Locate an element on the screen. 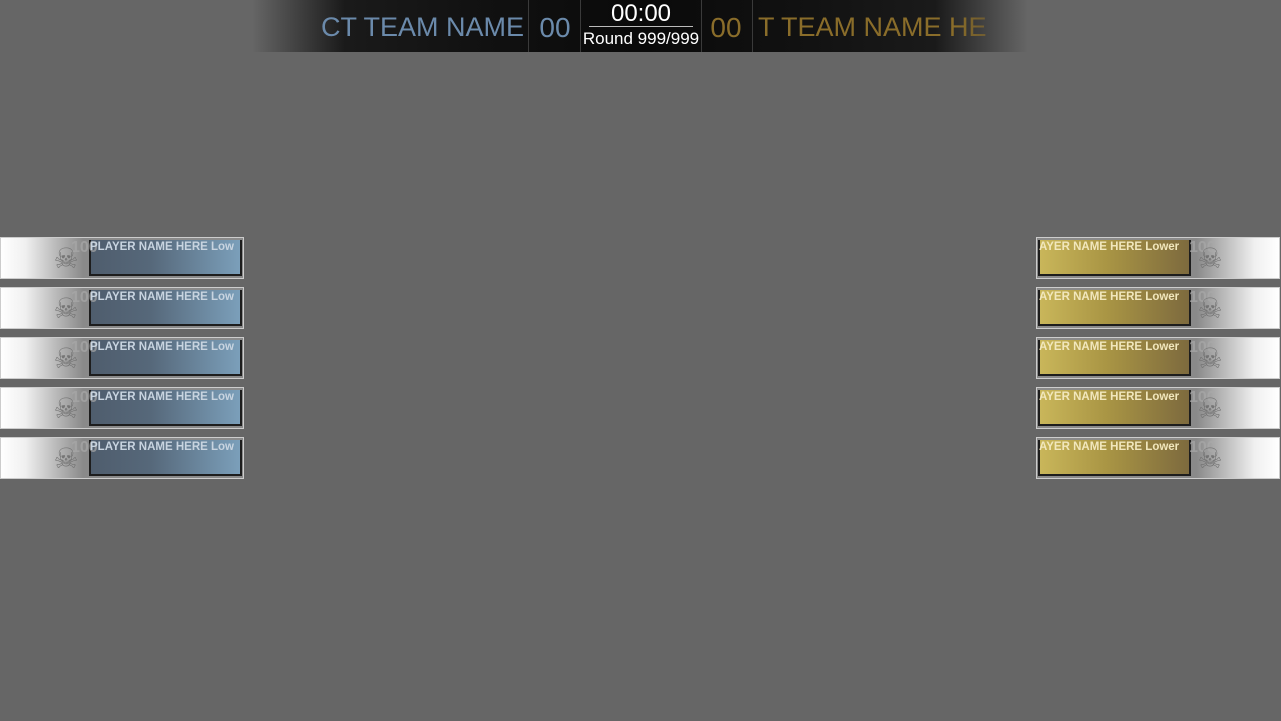  ct-score: 00 is located at coordinates (554, 26).